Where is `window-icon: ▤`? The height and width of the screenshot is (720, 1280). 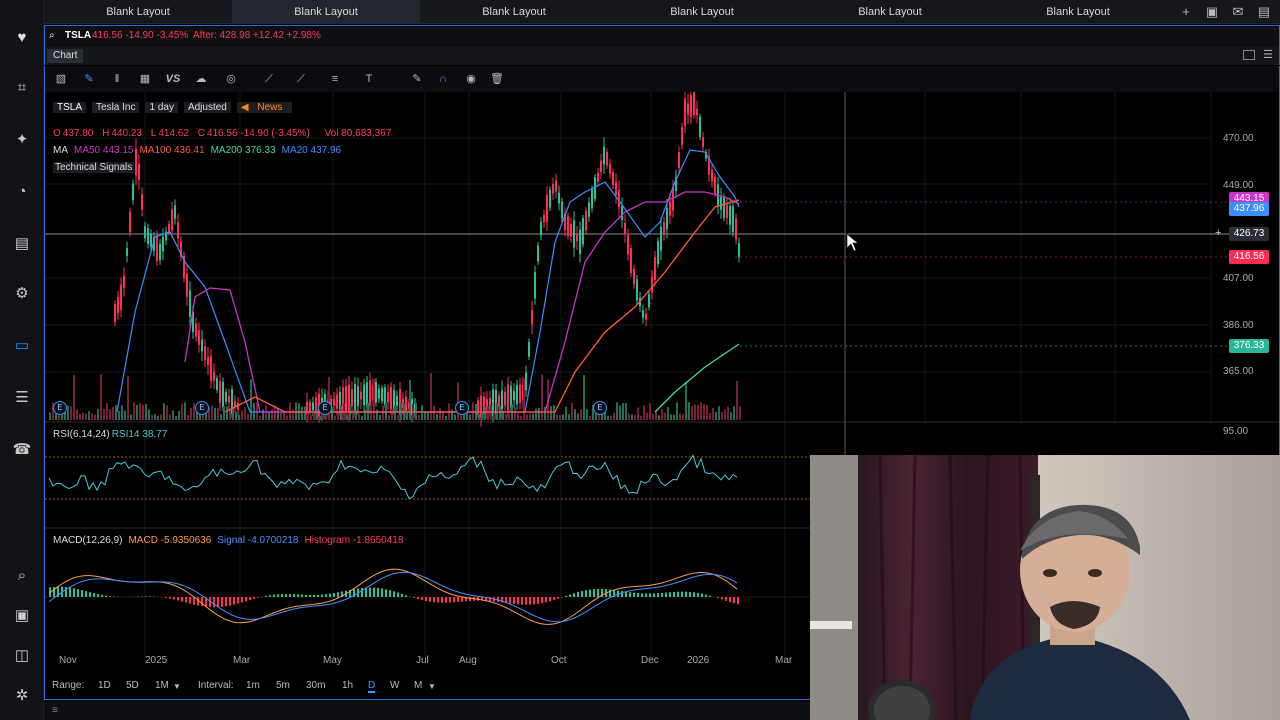
window-icon: ▤ is located at coordinates (1264, 12).